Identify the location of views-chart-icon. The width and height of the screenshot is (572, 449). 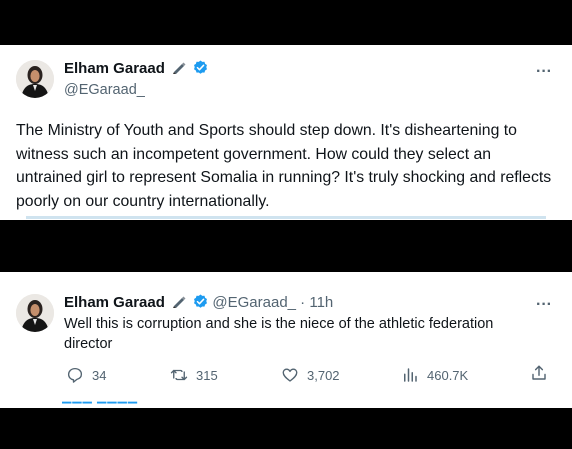
(410, 375).